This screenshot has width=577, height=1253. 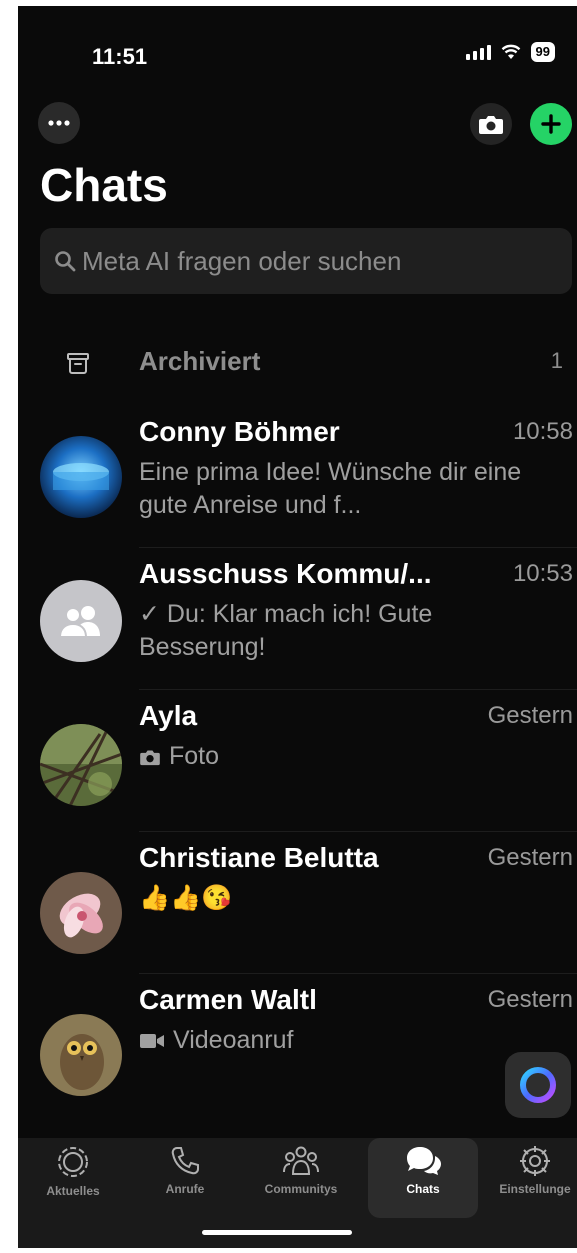 I want to click on signal-icon, so click(x=478, y=52).